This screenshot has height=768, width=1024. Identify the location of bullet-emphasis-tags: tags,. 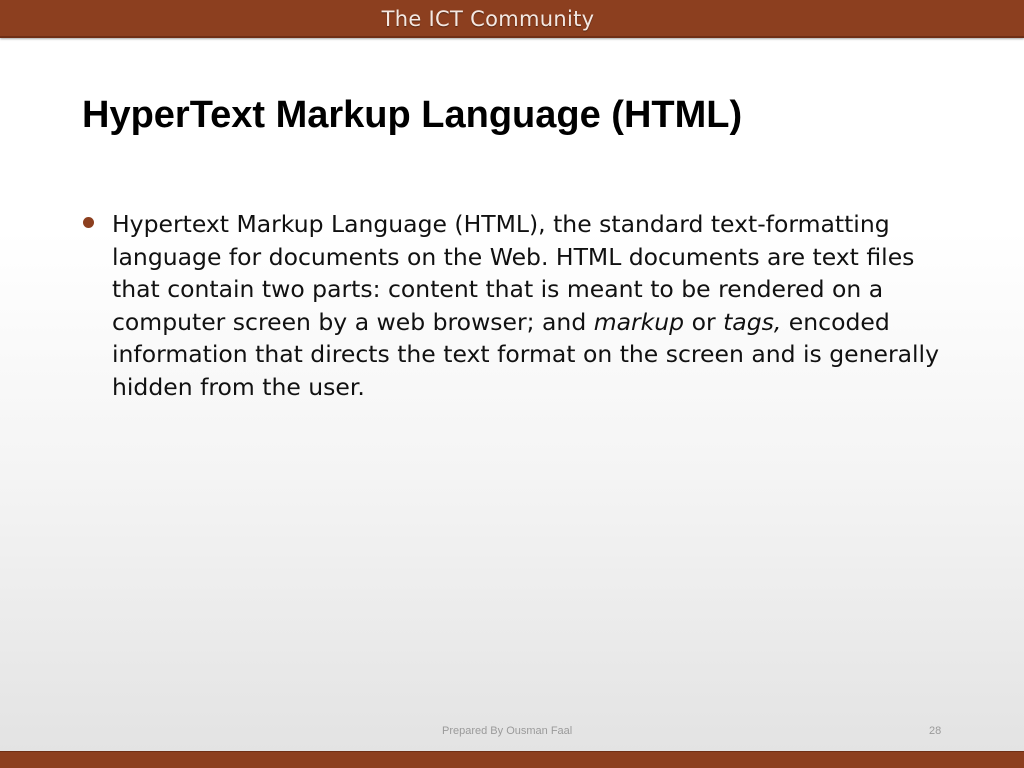
(752, 321).